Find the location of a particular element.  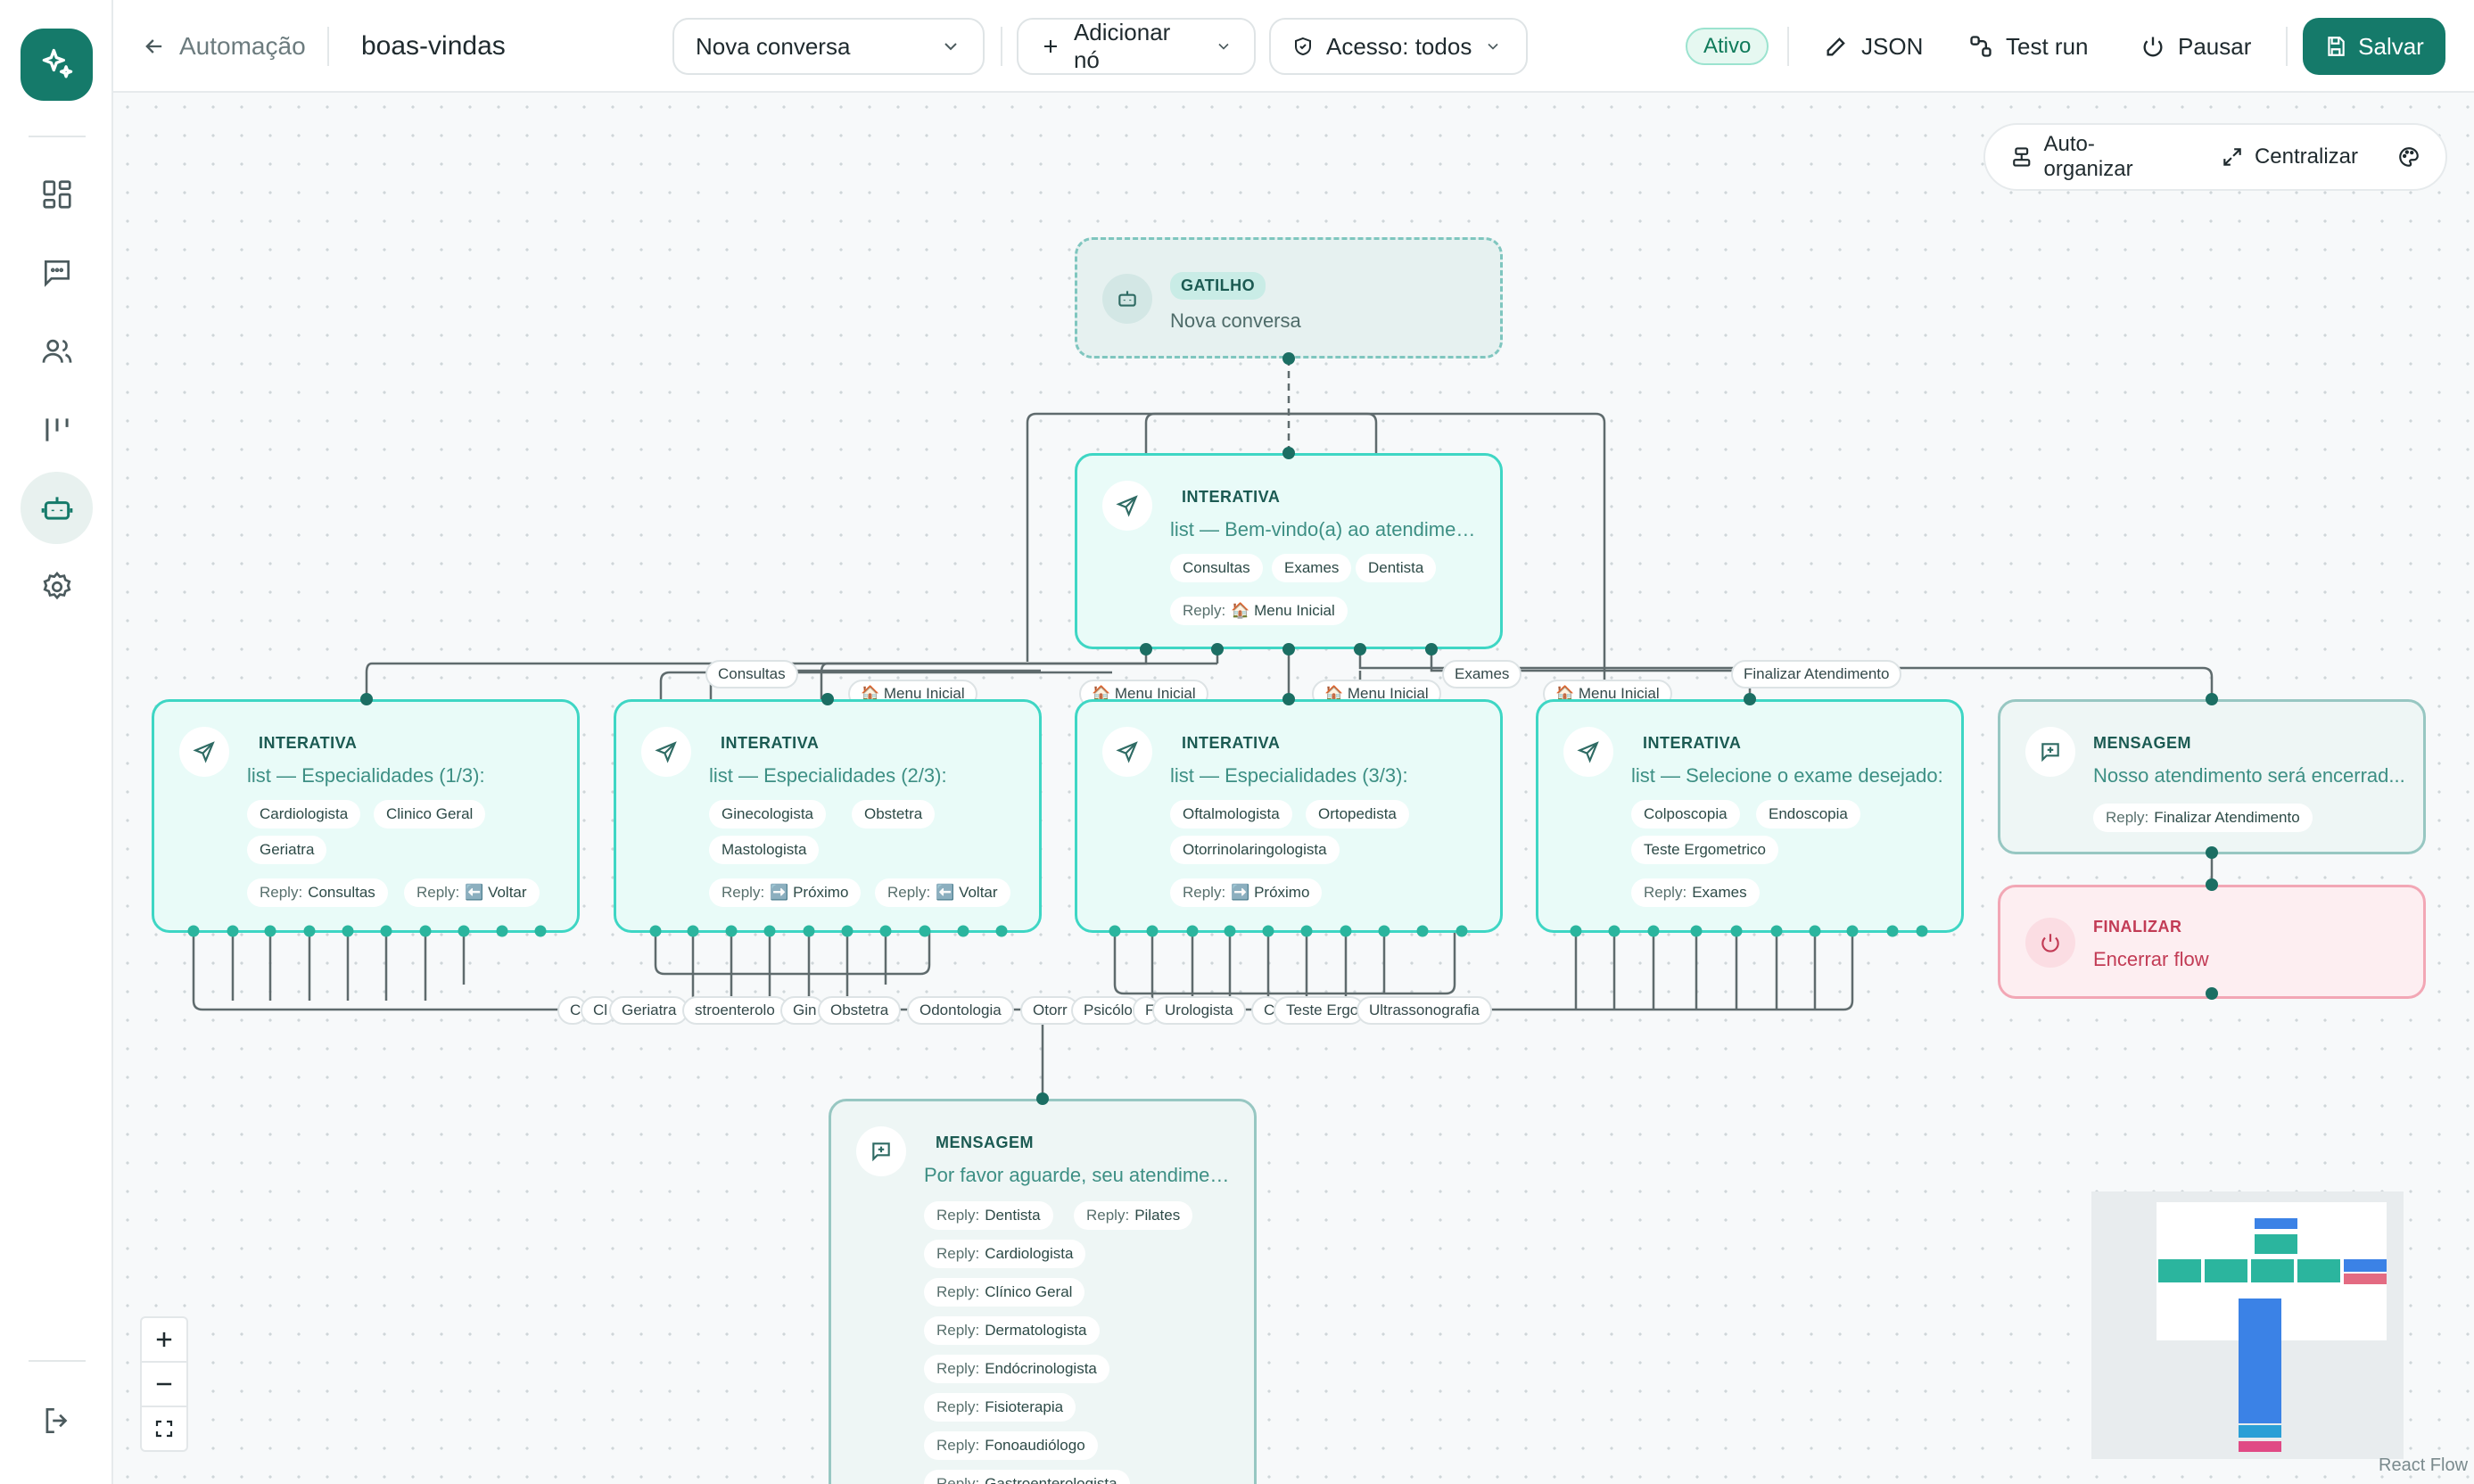

access-label: Acesso: todos is located at coordinates (1399, 46).